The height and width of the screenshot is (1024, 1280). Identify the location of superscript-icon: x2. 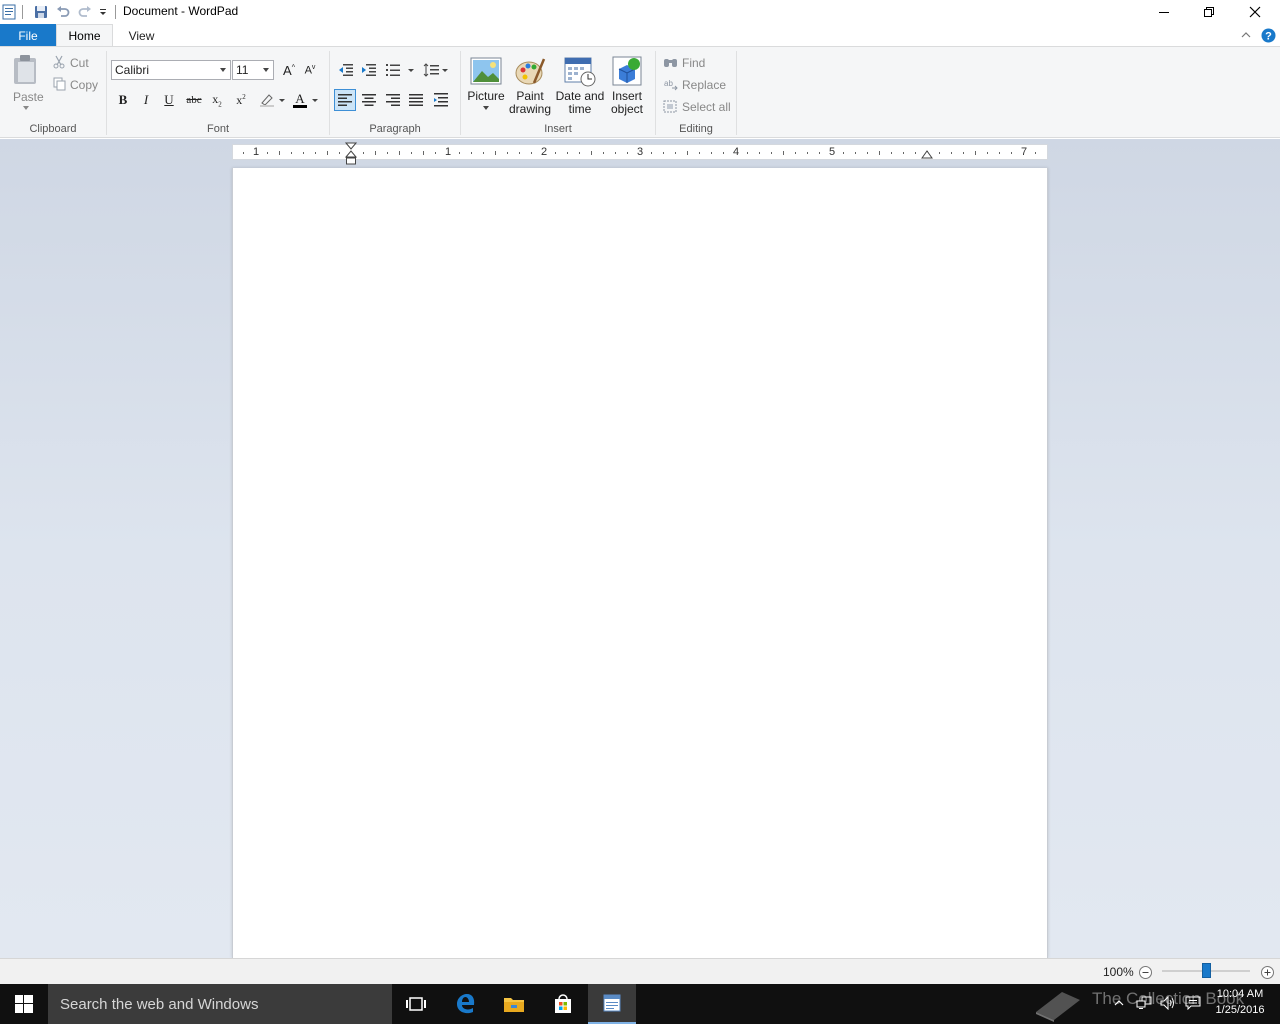
(241, 100).